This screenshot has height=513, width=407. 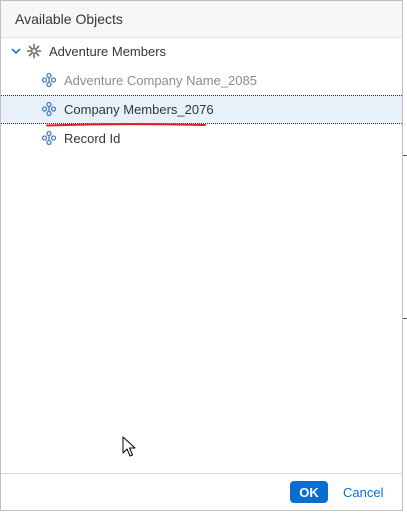 What do you see at coordinates (126, 125) in the screenshot?
I see `red-annotation-underline` at bounding box center [126, 125].